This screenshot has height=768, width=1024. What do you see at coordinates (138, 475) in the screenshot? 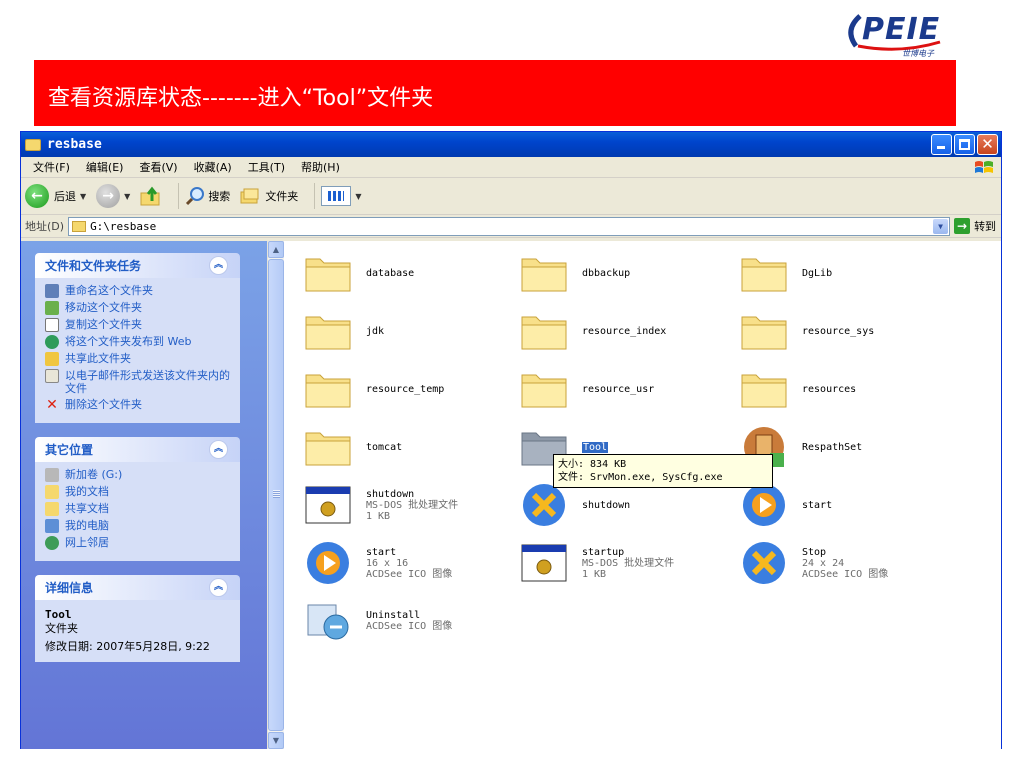
I see `place-drive-g: 新加卷 (G:)` at bounding box center [138, 475].